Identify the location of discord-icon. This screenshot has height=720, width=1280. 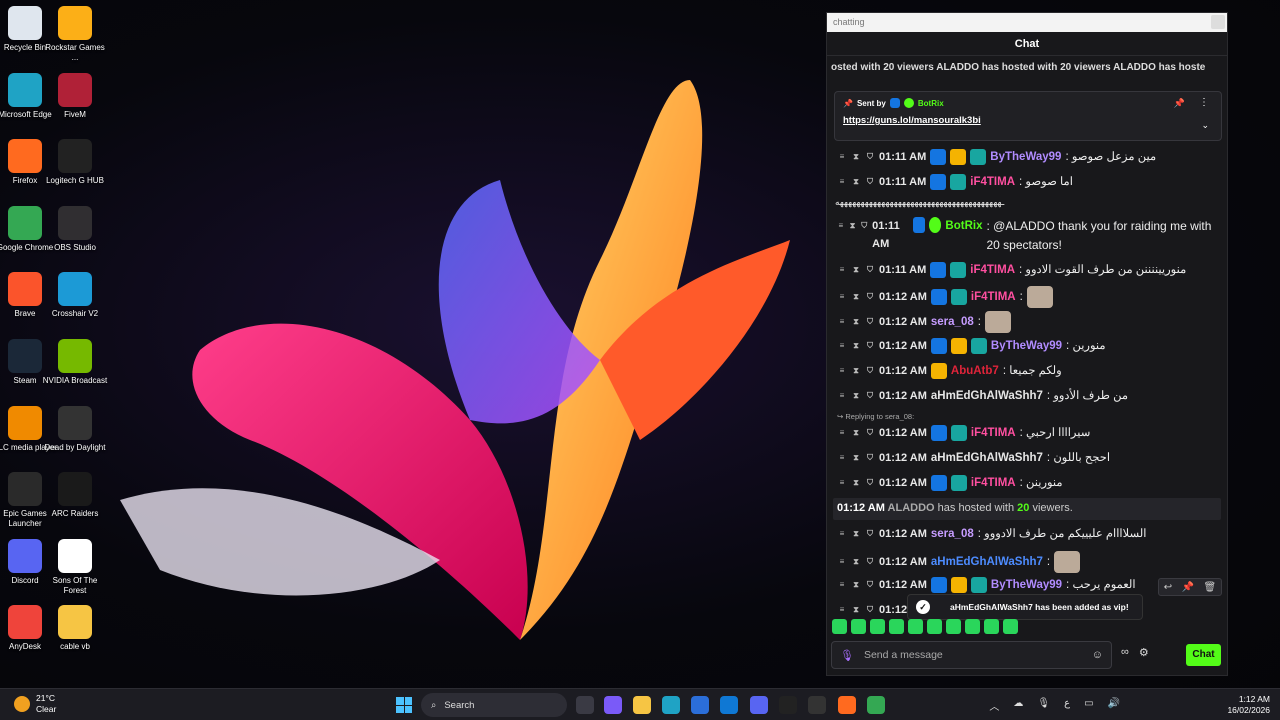
(759, 705).